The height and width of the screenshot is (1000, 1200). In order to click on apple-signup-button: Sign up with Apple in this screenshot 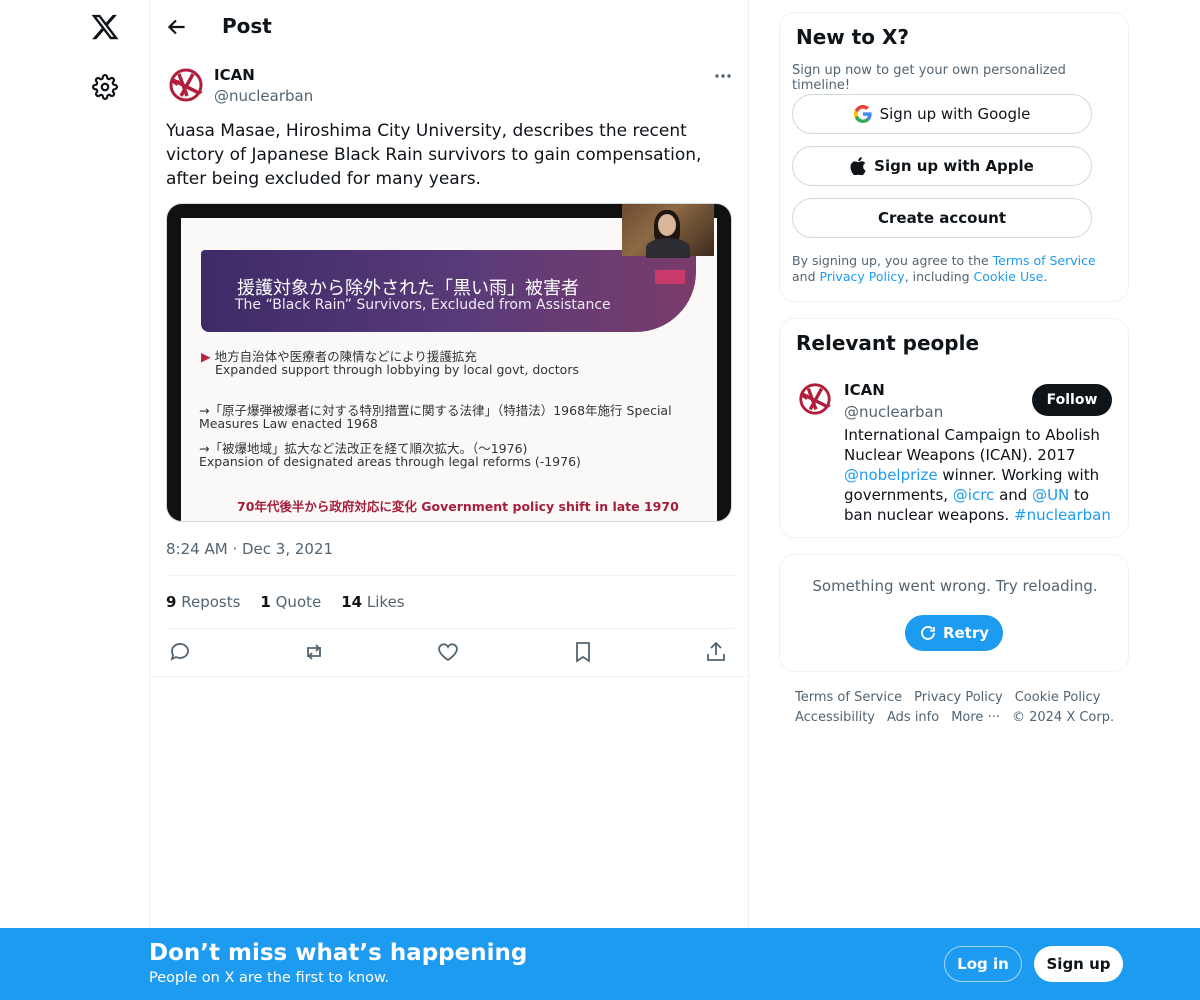, I will do `click(942, 166)`.